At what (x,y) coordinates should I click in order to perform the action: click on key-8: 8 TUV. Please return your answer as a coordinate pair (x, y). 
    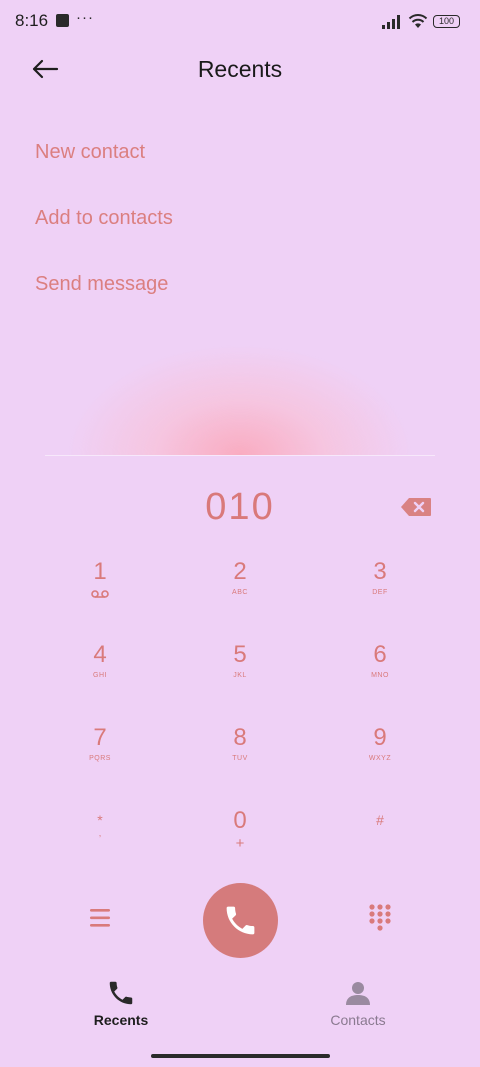
    Looking at the image, I should click on (240, 749).